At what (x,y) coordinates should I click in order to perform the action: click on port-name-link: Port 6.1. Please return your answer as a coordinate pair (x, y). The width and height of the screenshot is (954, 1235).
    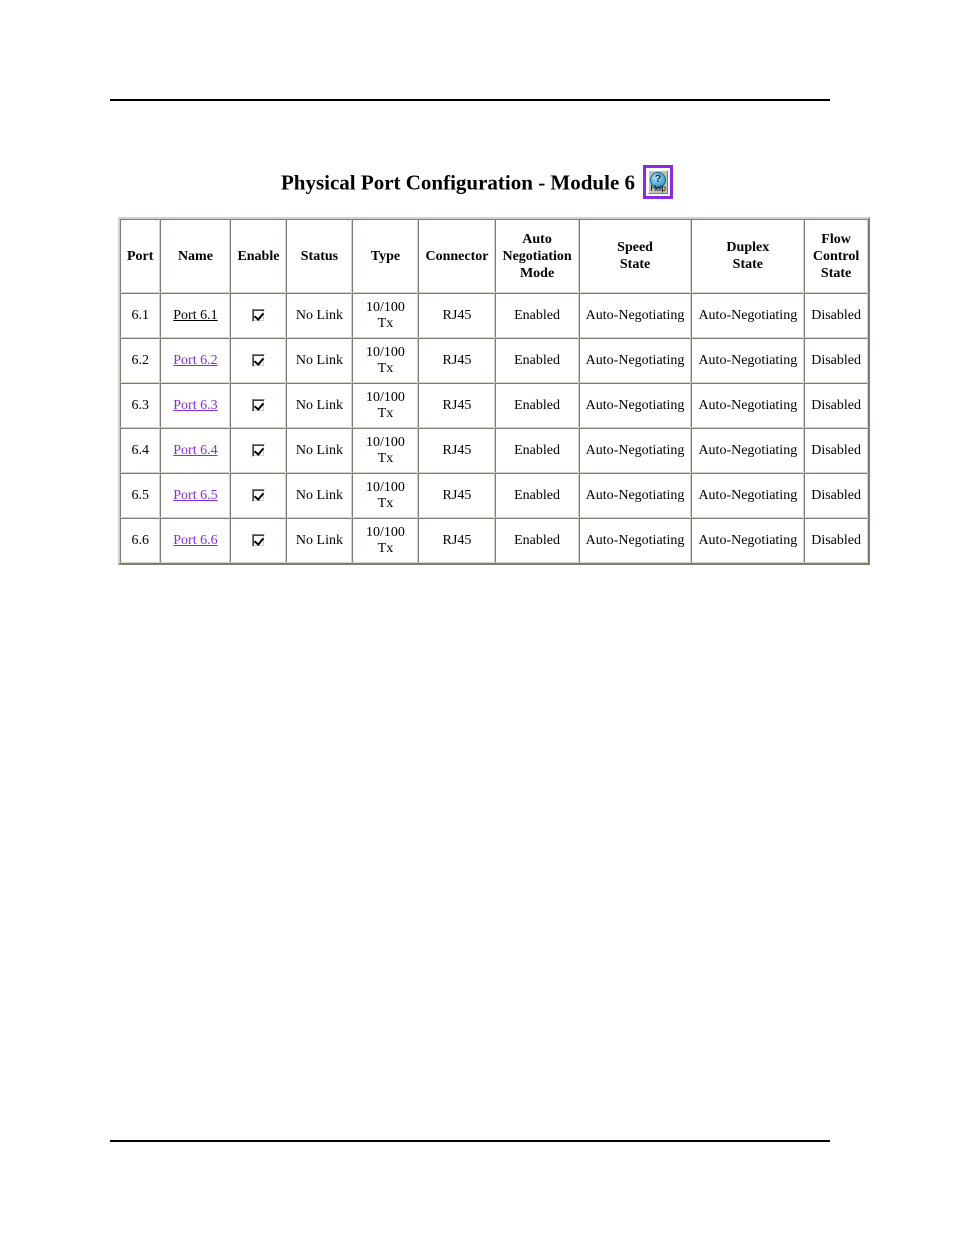
    Looking at the image, I should click on (195, 315).